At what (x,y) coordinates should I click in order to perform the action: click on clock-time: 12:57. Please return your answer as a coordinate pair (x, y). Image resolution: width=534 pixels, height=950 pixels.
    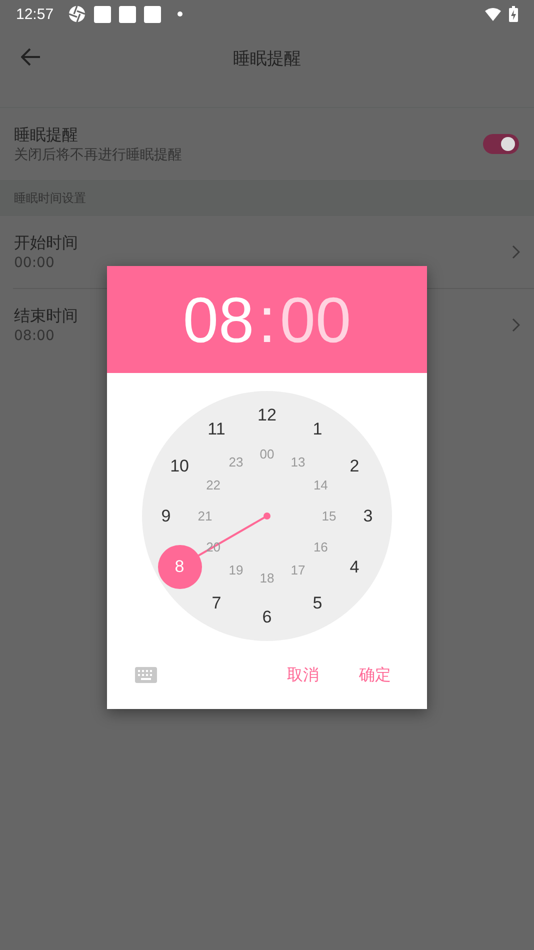
    Looking at the image, I should click on (35, 14).